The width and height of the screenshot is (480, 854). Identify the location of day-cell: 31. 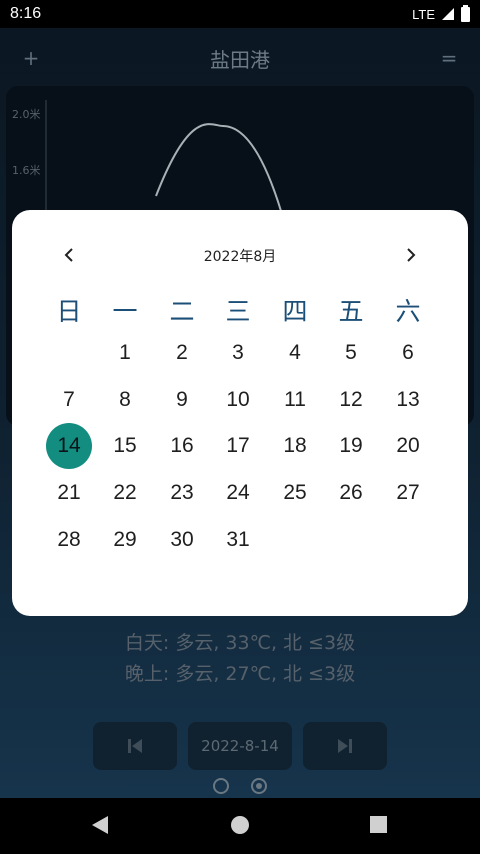
(238, 540).